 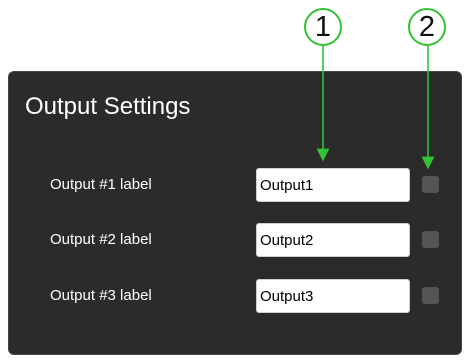 I want to click on output-1-label: Output #1 label, so click(x=101, y=184).